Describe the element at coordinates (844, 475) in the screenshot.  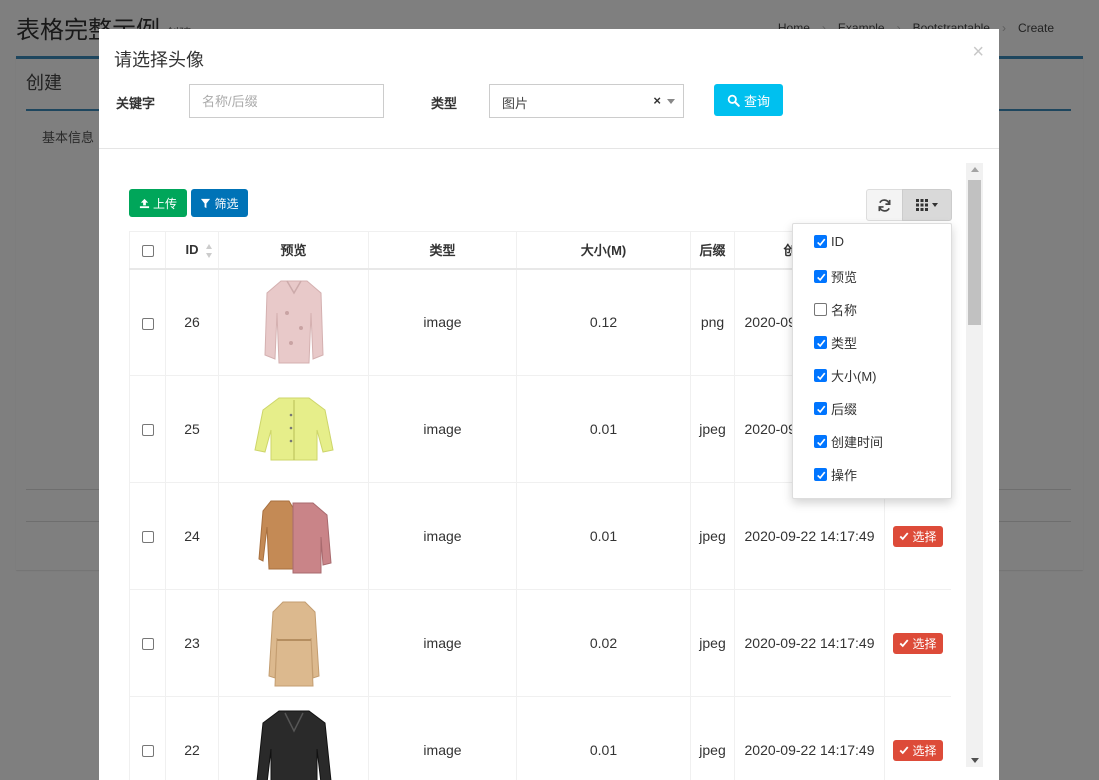
I see `column-toggle-label: 操作` at that location.